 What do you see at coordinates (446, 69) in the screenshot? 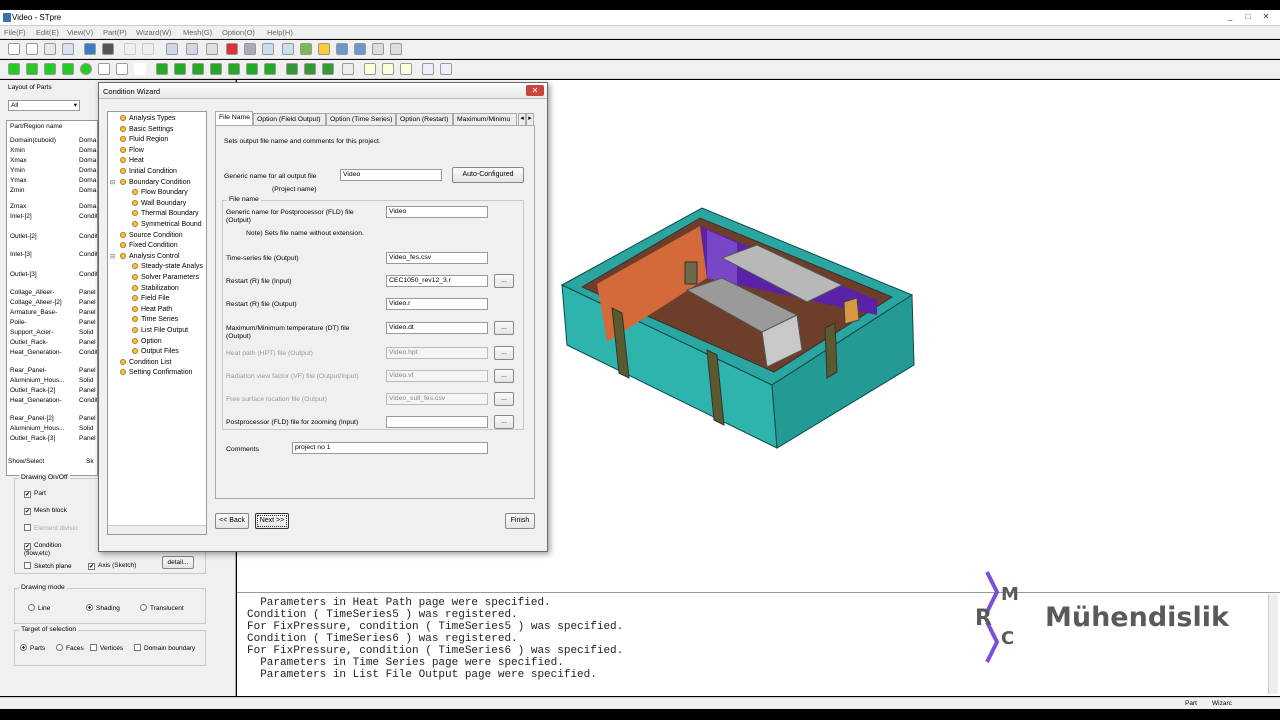
I see `check-icon` at bounding box center [446, 69].